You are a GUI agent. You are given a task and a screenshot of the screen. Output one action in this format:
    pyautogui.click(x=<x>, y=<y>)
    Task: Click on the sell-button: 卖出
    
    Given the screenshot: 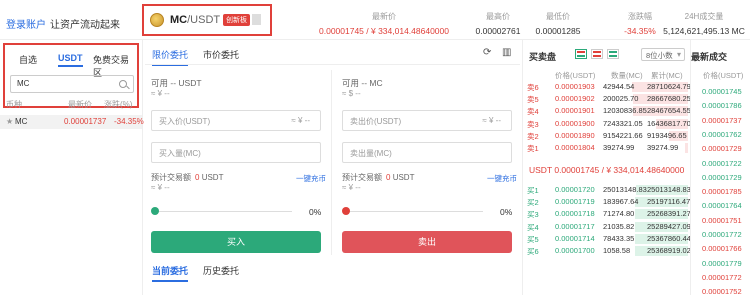 What is the action you would take?
    pyautogui.click(x=427, y=242)
    